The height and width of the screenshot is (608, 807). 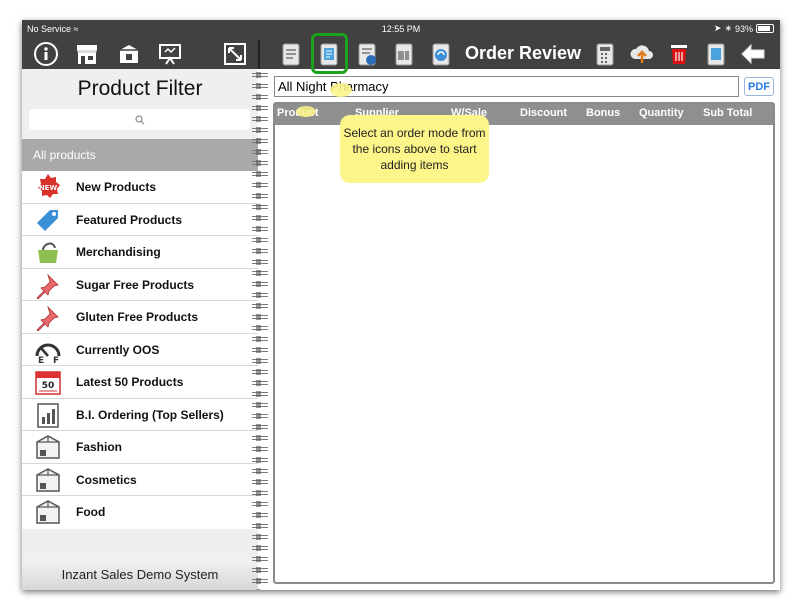 I want to click on tag-icon, so click(x=48, y=220).